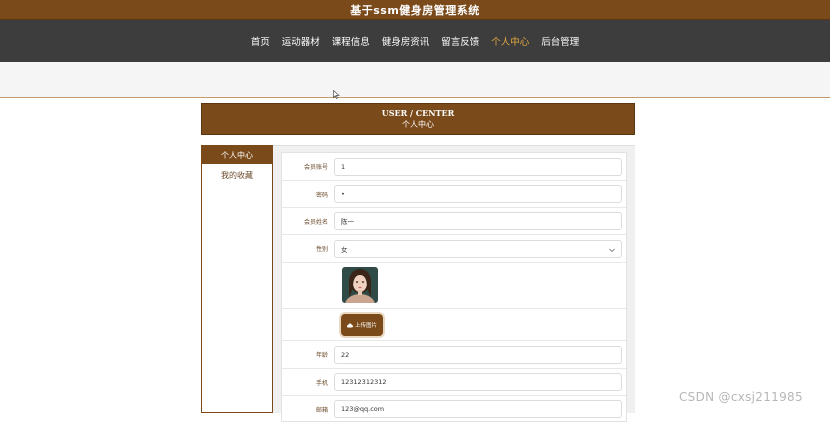 The width and height of the screenshot is (830, 423). I want to click on form-row-upload: 上传图片, so click(455, 325).